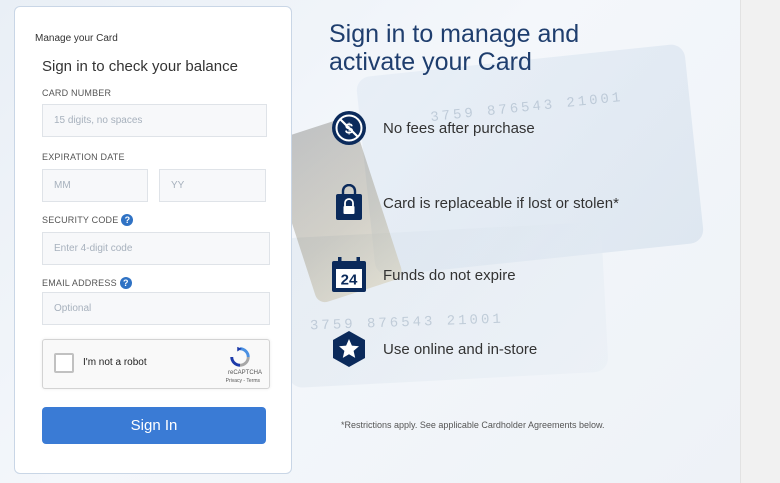  Describe the element at coordinates (127, 220) in the screenshot. I see `security-code-help-icon: ?` at that location.